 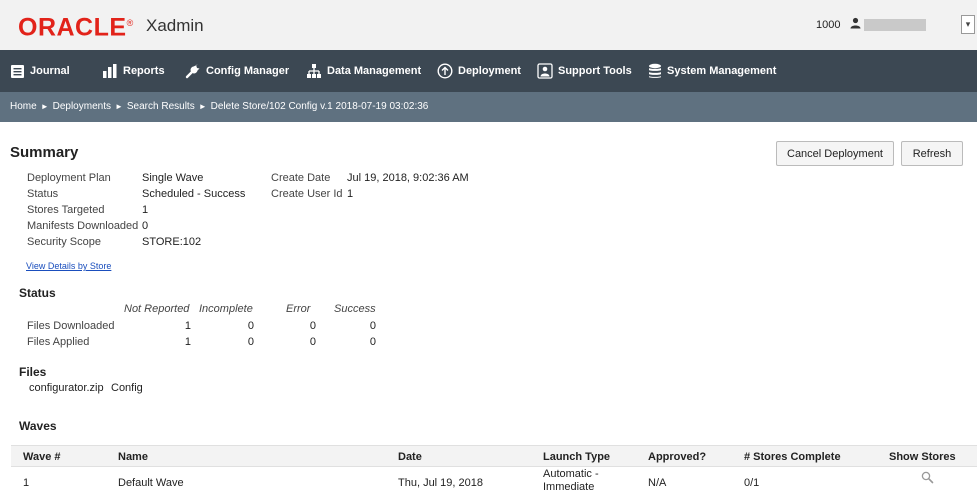 I want to click on files-applied-error: 0, so click(x=312, y=342).